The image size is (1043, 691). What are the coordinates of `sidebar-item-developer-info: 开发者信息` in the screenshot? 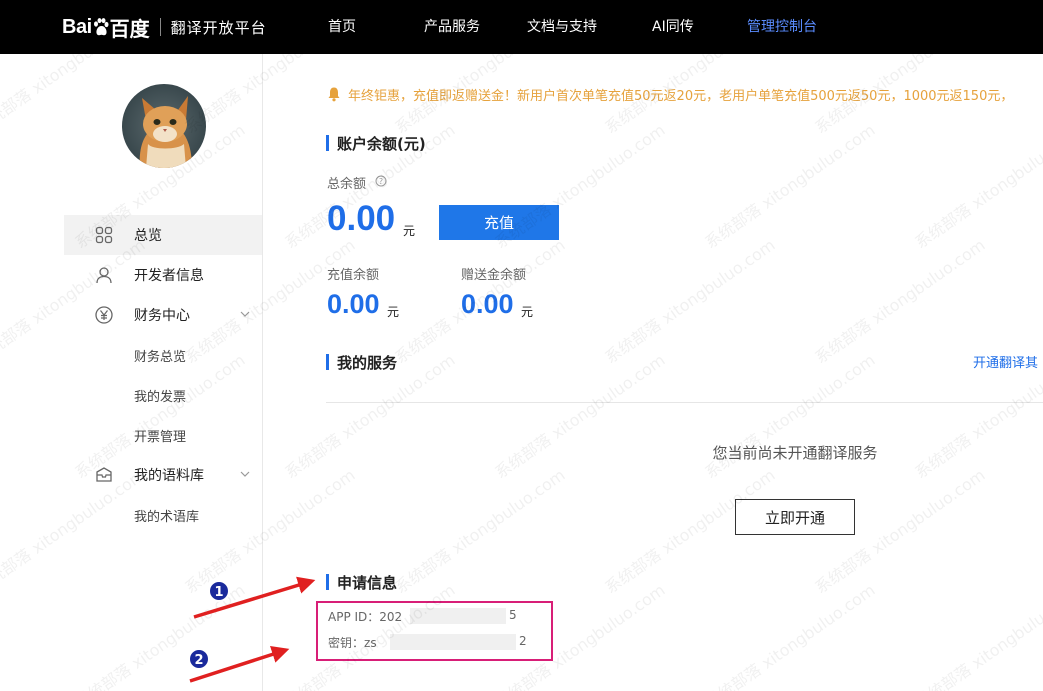 It's located at (163, 275).